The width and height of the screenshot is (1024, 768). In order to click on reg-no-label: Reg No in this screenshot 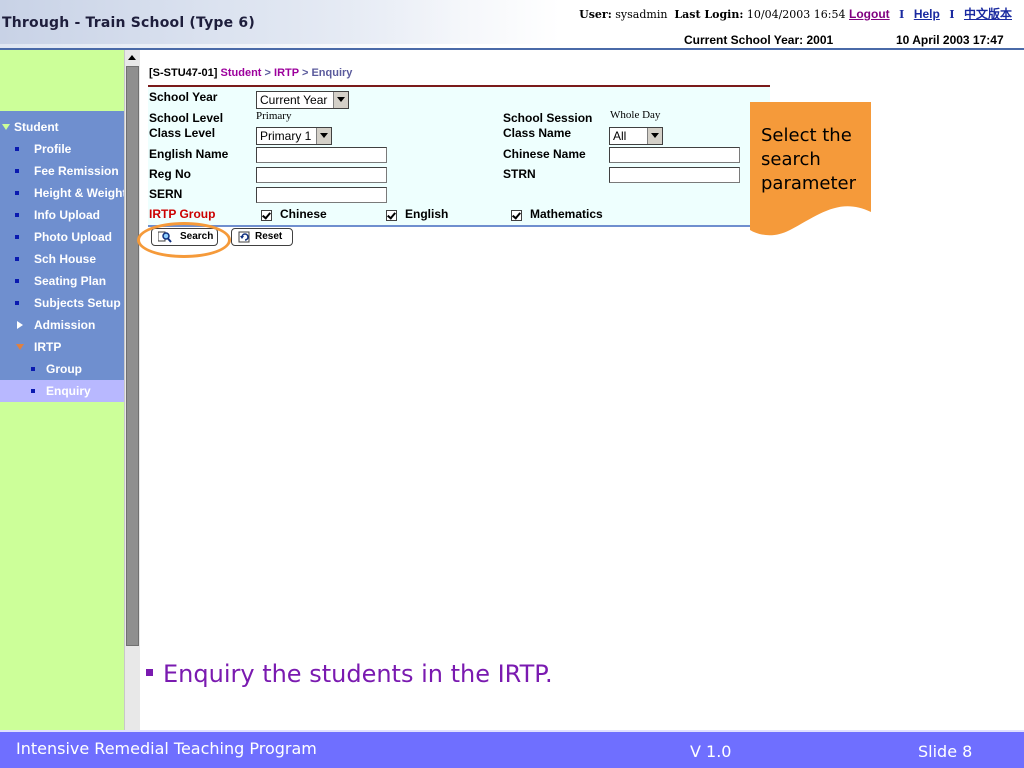, I will do `click(170, 174)`.